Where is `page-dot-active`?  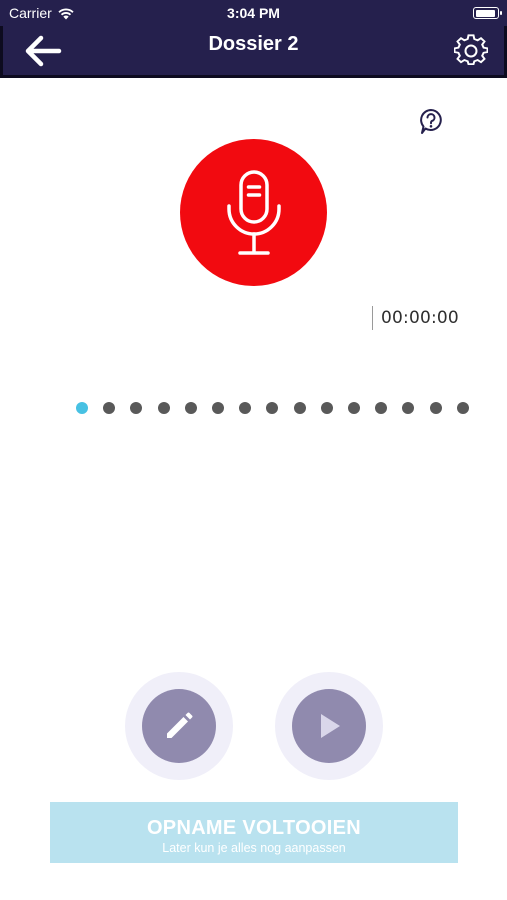 page-dot-active is located at coordinates (82, 408).